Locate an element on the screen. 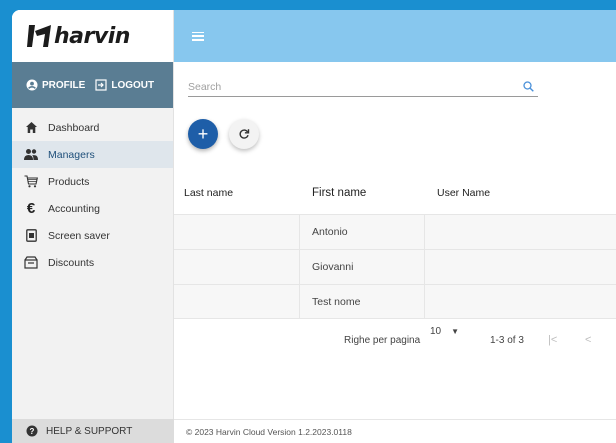  cell-first-name: Giovanni is located at coordinates (362, 267).